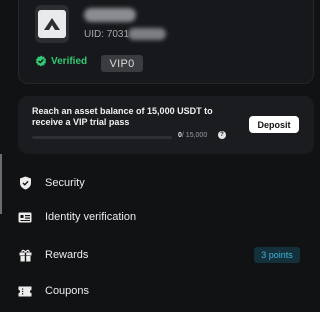 Image resolution: width=320 pixels, height=312 pixels. I want to click on balance-progress-bar, so click(102, 137).